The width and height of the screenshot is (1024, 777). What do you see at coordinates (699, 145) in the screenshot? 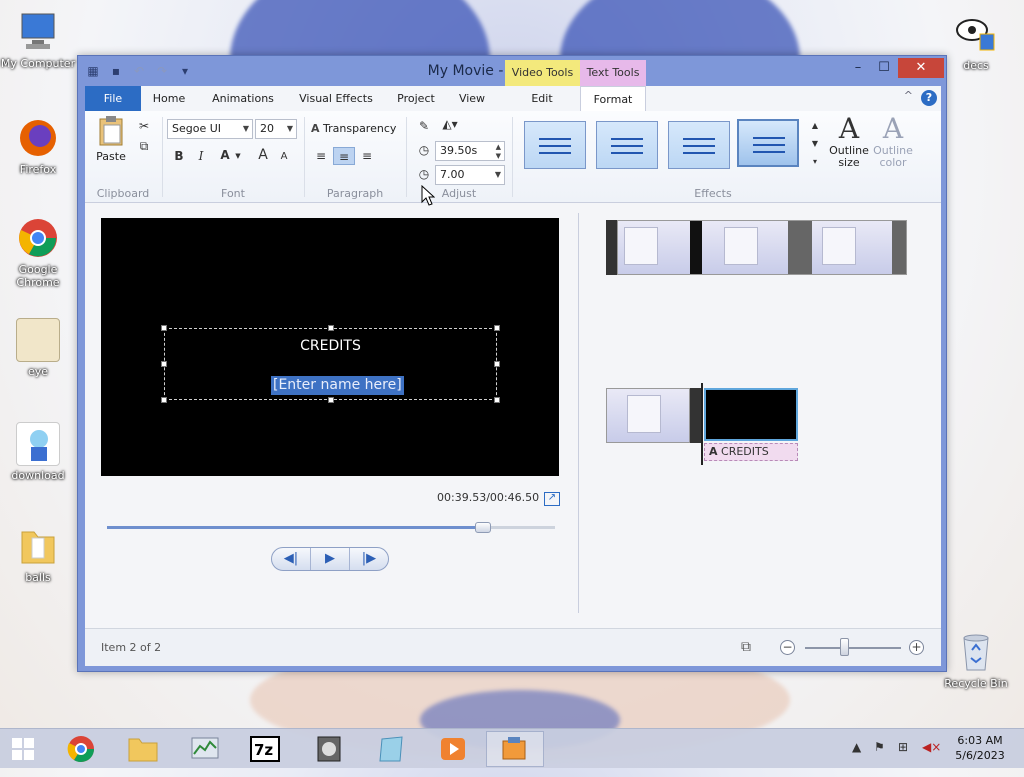
I see `effect-option-fly-right` at bounding box center [699, 145].